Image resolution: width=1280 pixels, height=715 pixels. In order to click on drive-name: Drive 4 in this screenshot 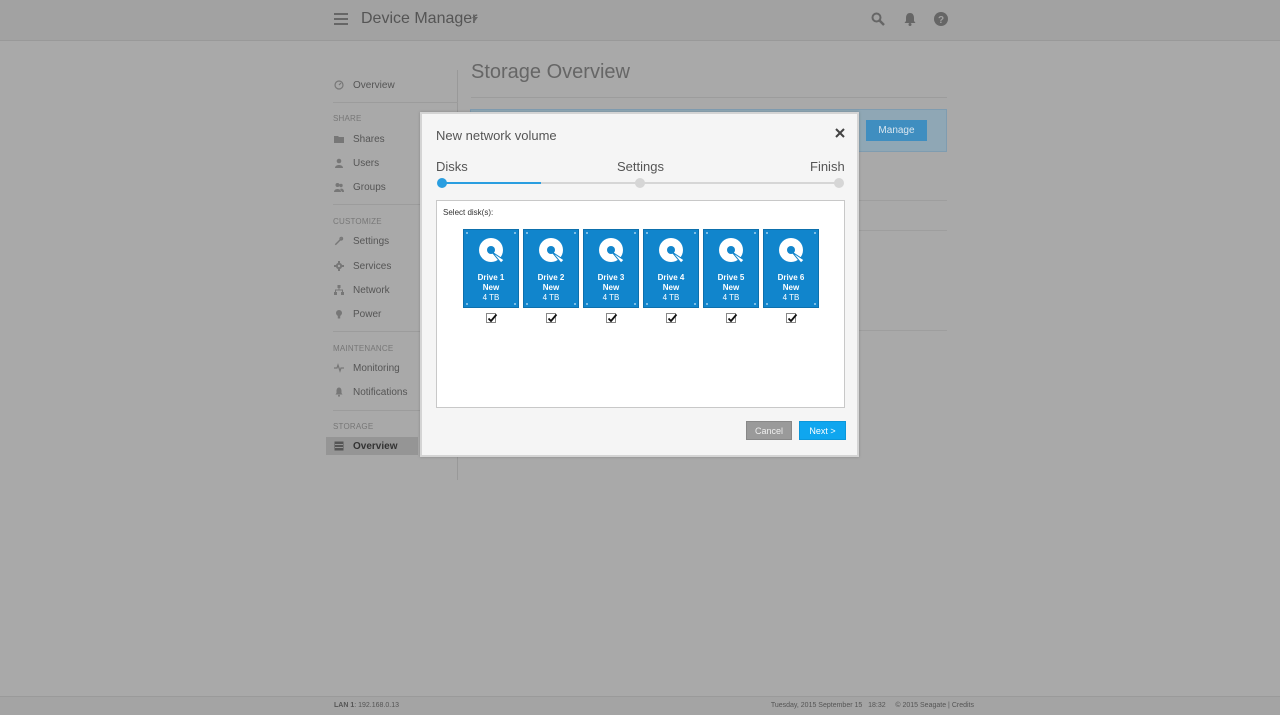, I will do `click(671, 277)`.